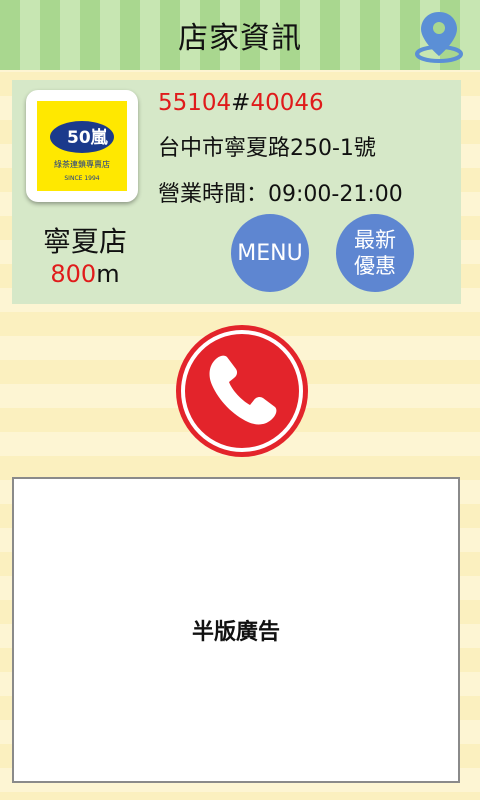  Describe the element at coordinates (82, 164) in the screenshot. I see `logo-subtitle: 綠茶連鎖專賣店` at that location.